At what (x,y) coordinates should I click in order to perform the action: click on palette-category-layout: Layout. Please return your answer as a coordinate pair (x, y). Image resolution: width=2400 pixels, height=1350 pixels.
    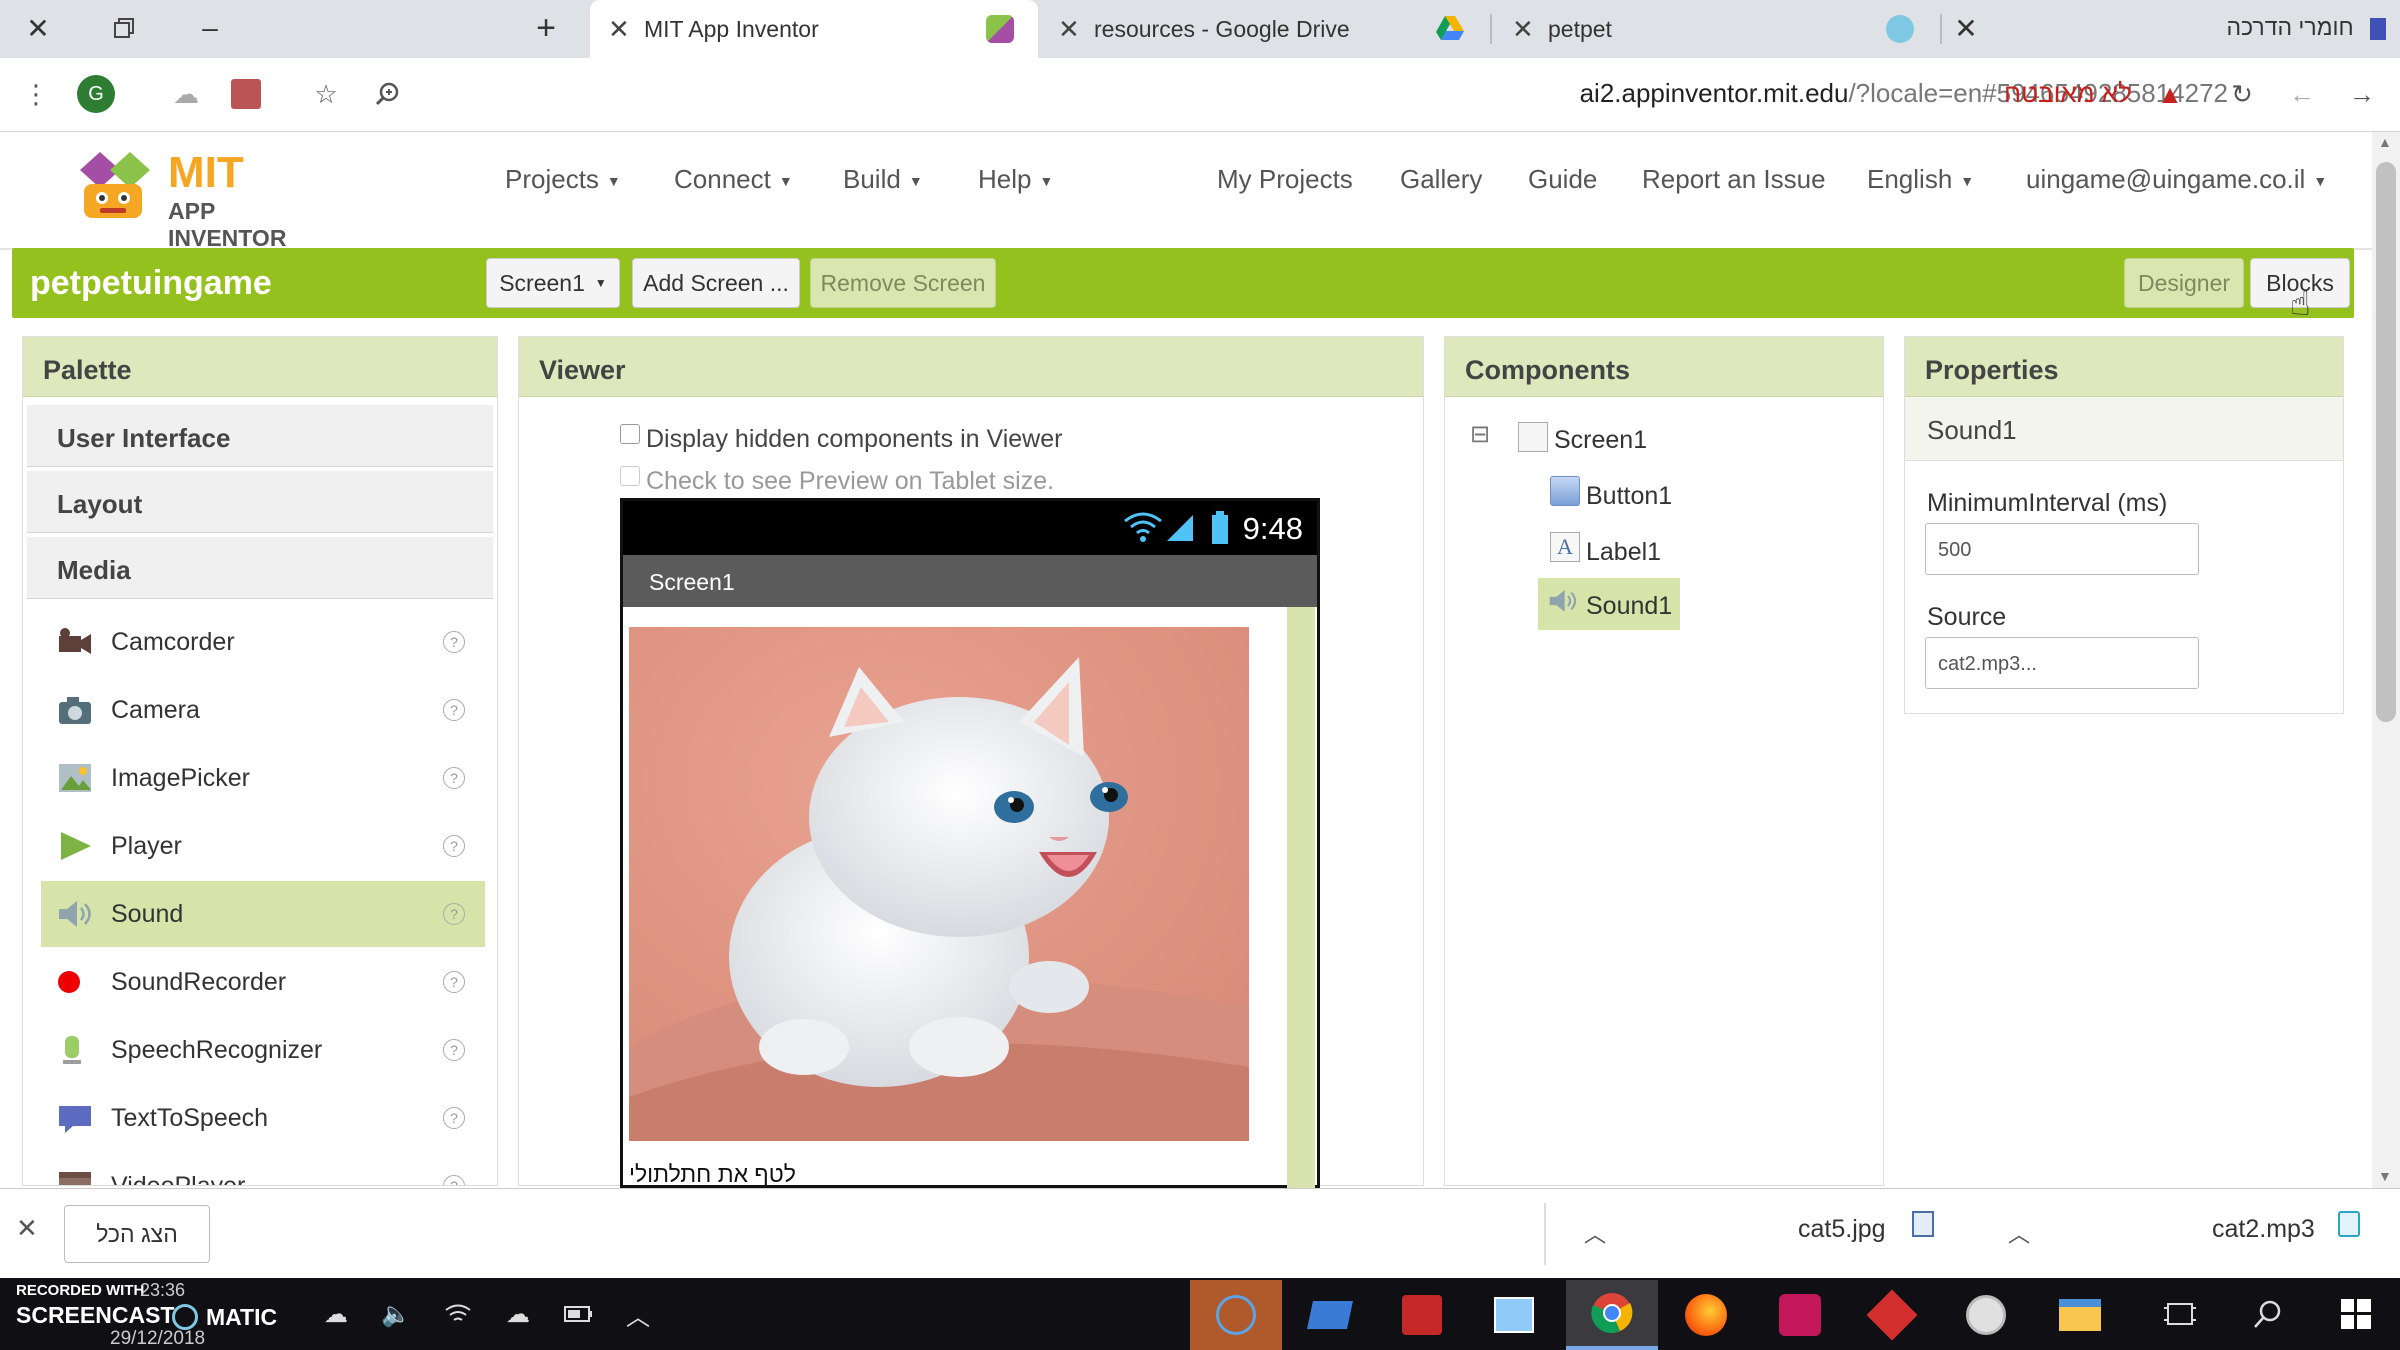
    Looking at the image, I should click on (260, 502).